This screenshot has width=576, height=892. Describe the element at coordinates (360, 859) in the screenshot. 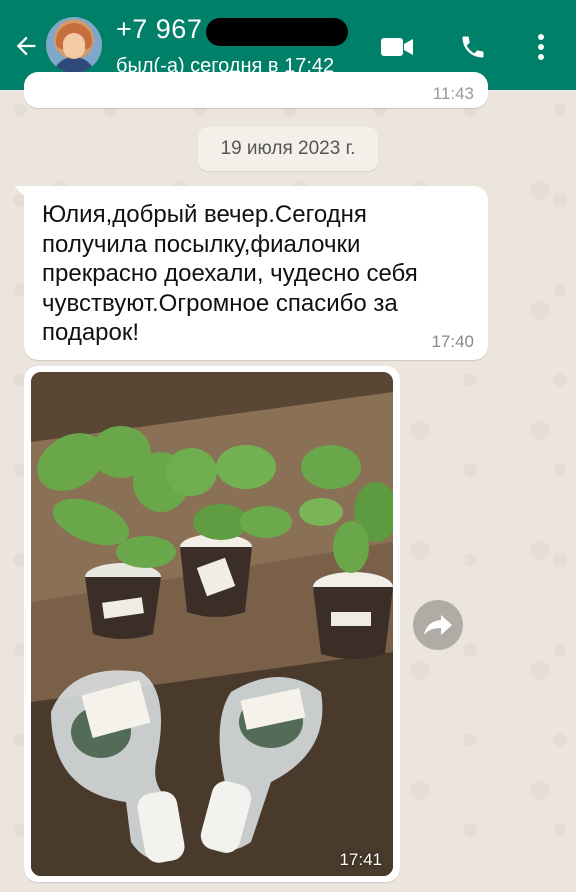

I see `message-time: 17:41` at that location.